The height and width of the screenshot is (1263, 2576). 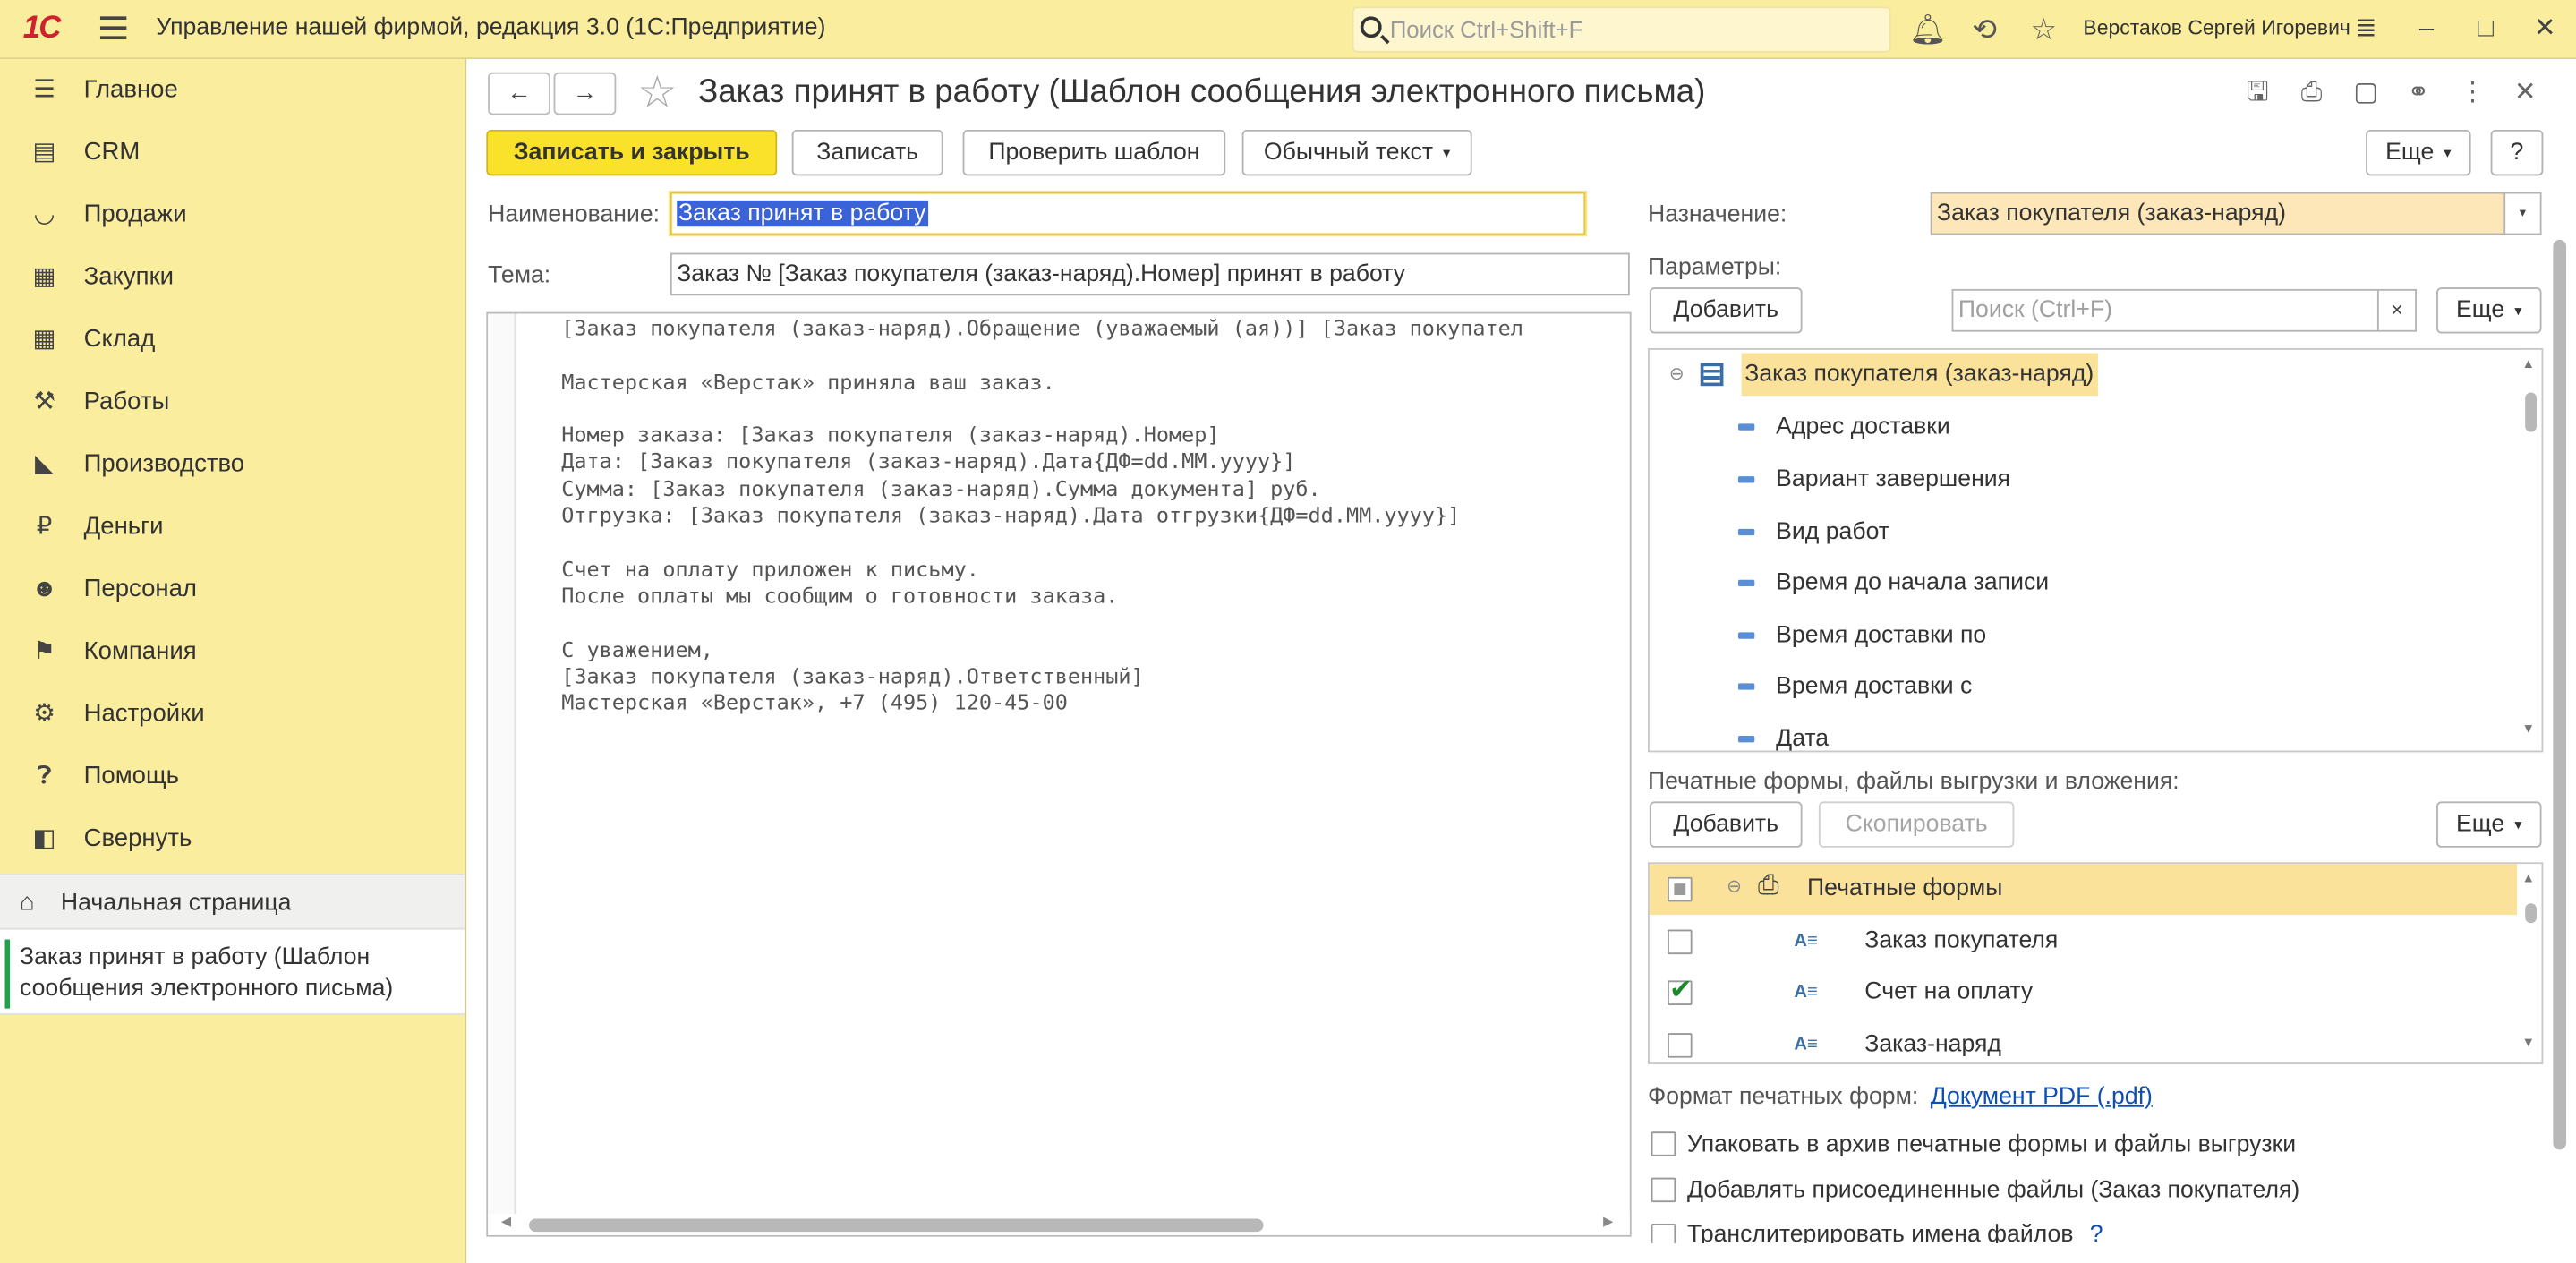 I want to click on param-row: Время до начала записи, so click(x=2096, y=584).